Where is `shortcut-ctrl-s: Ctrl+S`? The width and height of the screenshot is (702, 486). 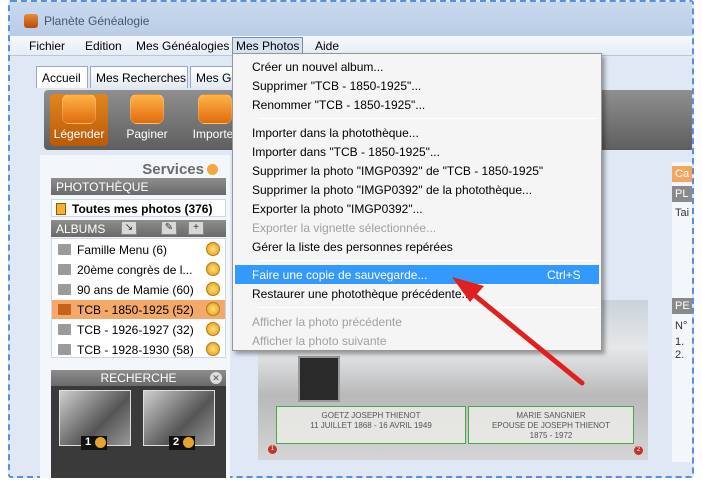
shortcut-ctrl-s: Ctrl+S is located at coordinates (564, 275).